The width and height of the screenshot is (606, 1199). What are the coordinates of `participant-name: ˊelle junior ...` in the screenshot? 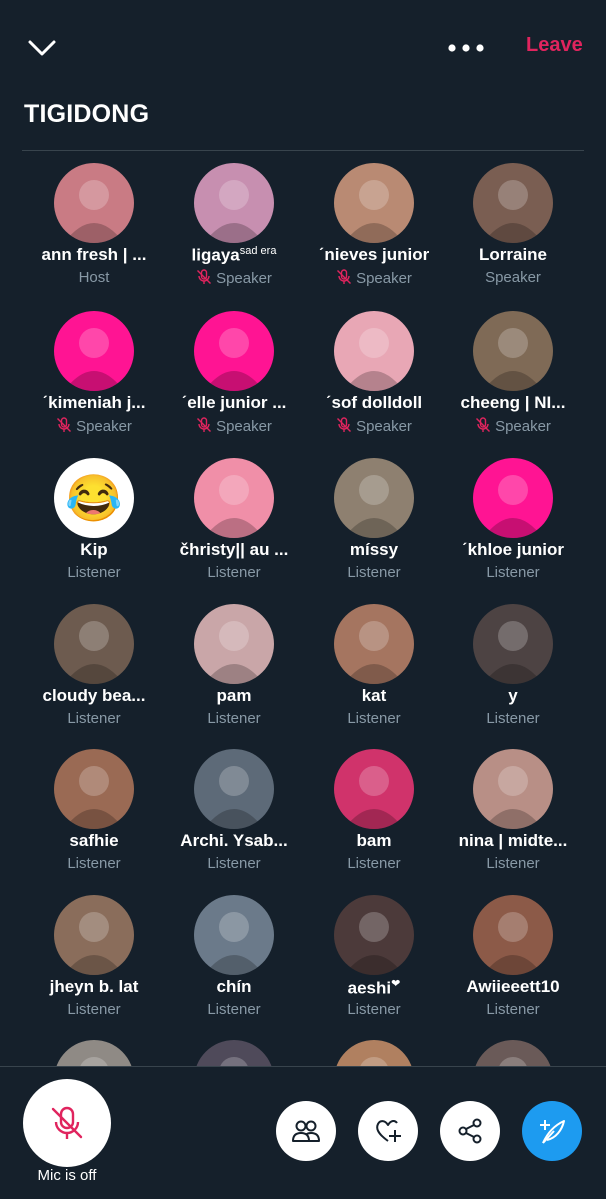 It's located at (234, 402).